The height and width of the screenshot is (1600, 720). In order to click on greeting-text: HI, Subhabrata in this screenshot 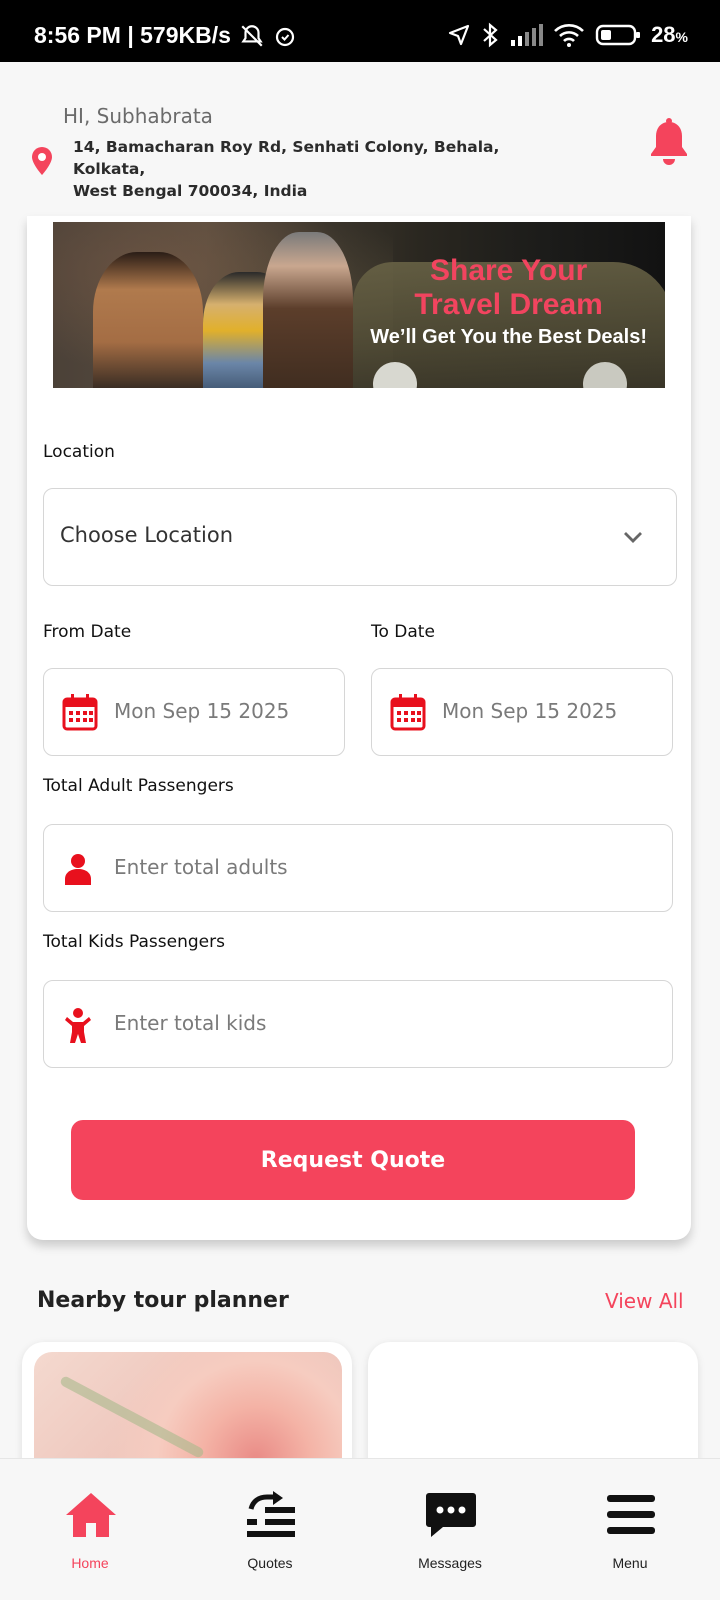, I will do `click(138, 116)`.